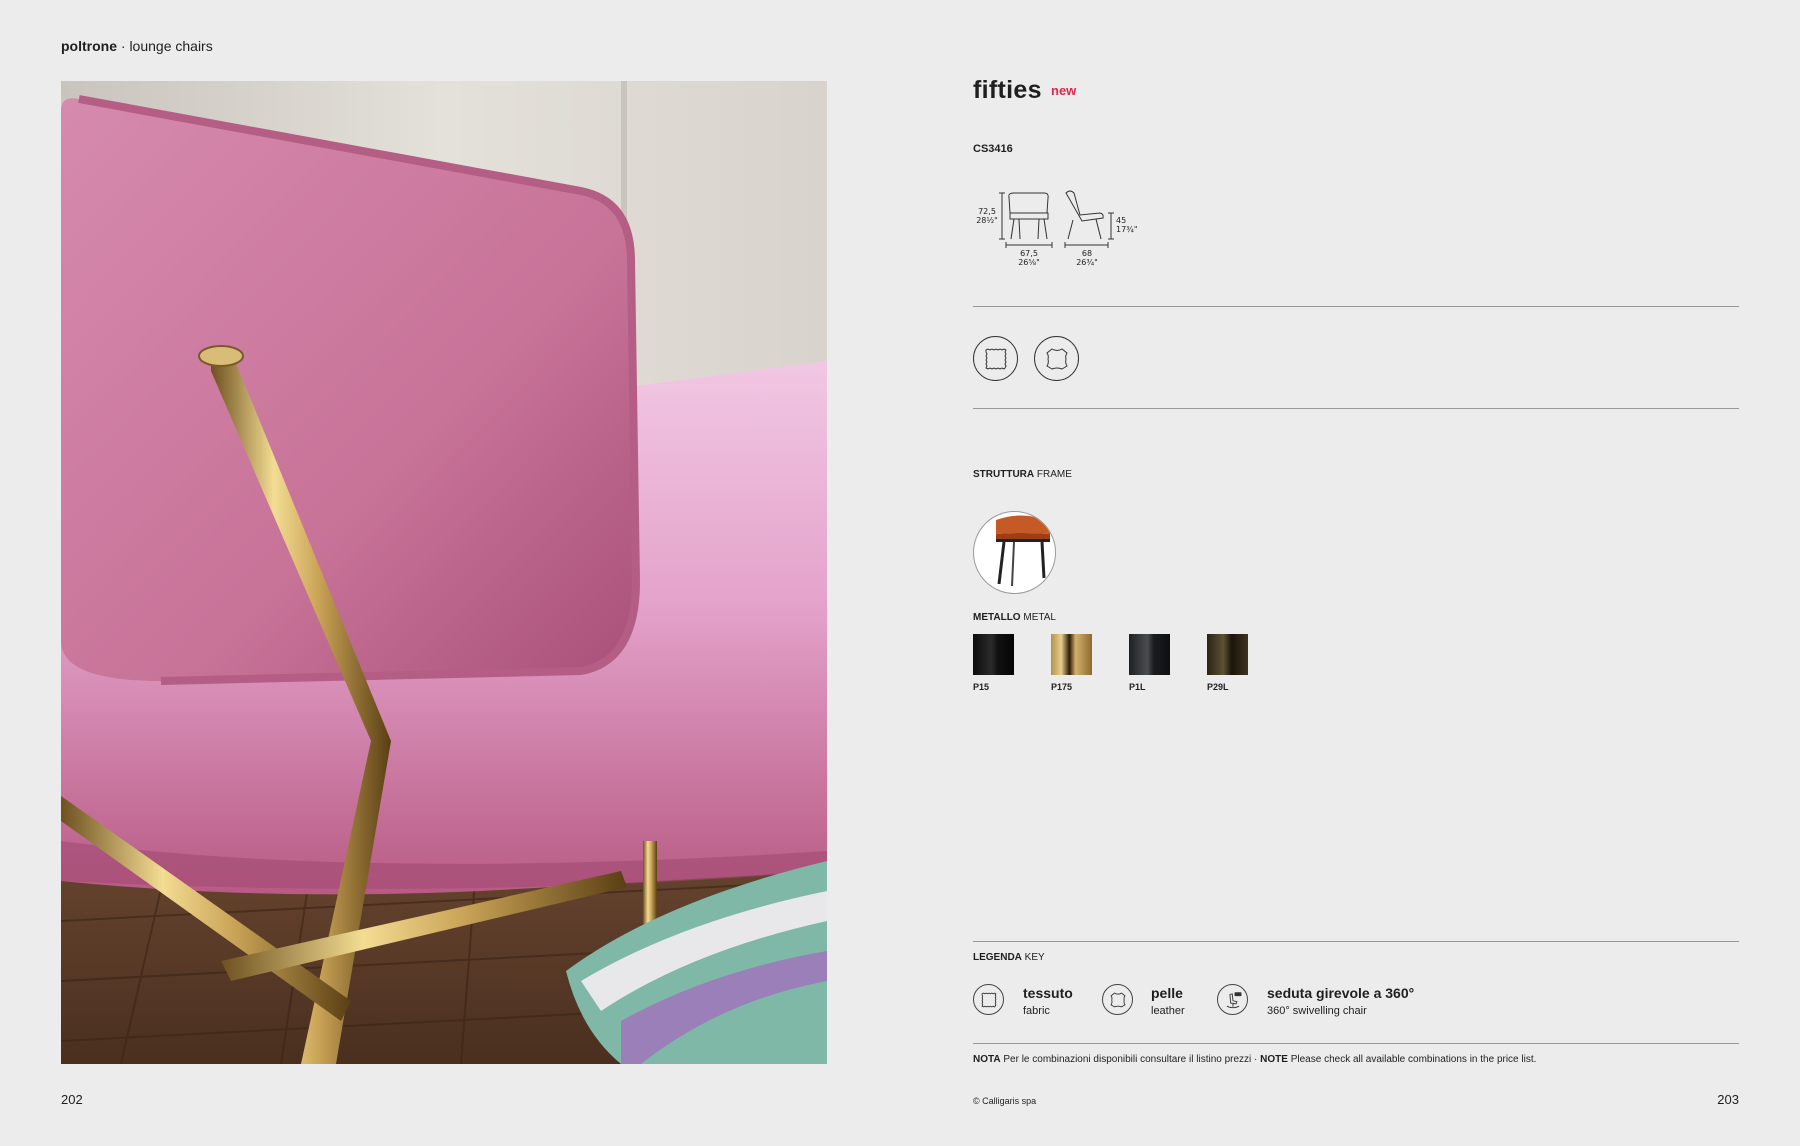  What do you see at coordinates (997, 957) in the screenshot?
I see `legend-label-bold: LEGENDA` at bounding box center [997, 957].